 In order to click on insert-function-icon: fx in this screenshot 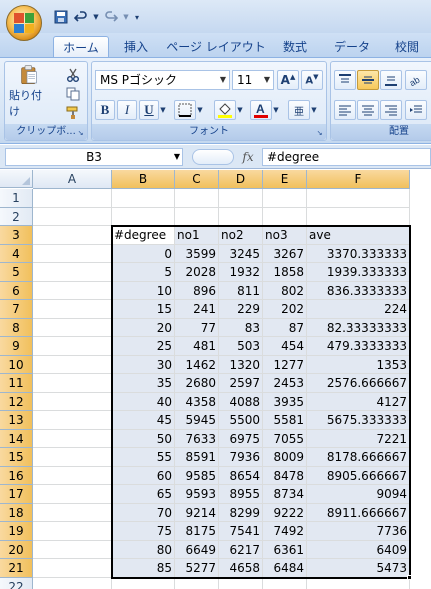, I will do `click(248, 157)`.